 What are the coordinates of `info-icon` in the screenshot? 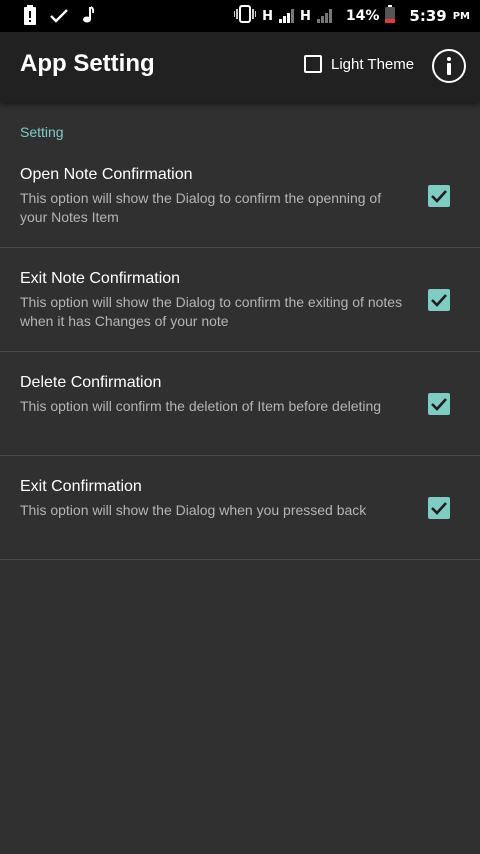 It's located at (449, 66).